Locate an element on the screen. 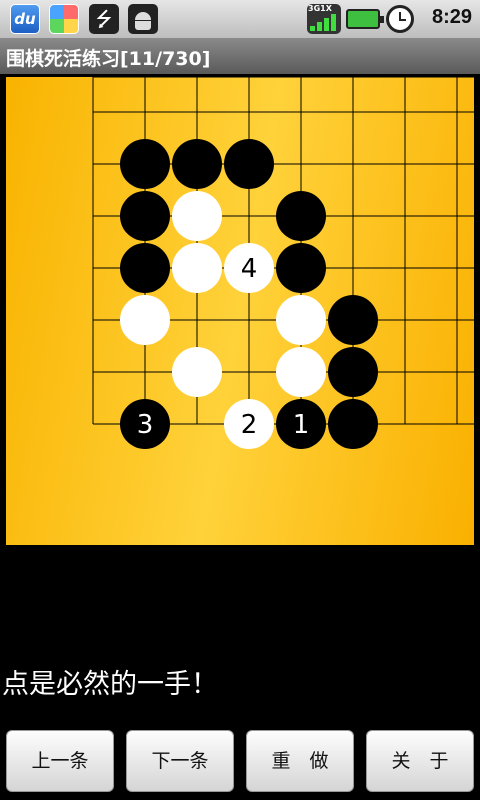  move-number-label: 1 is located at coordinates (301, 425).